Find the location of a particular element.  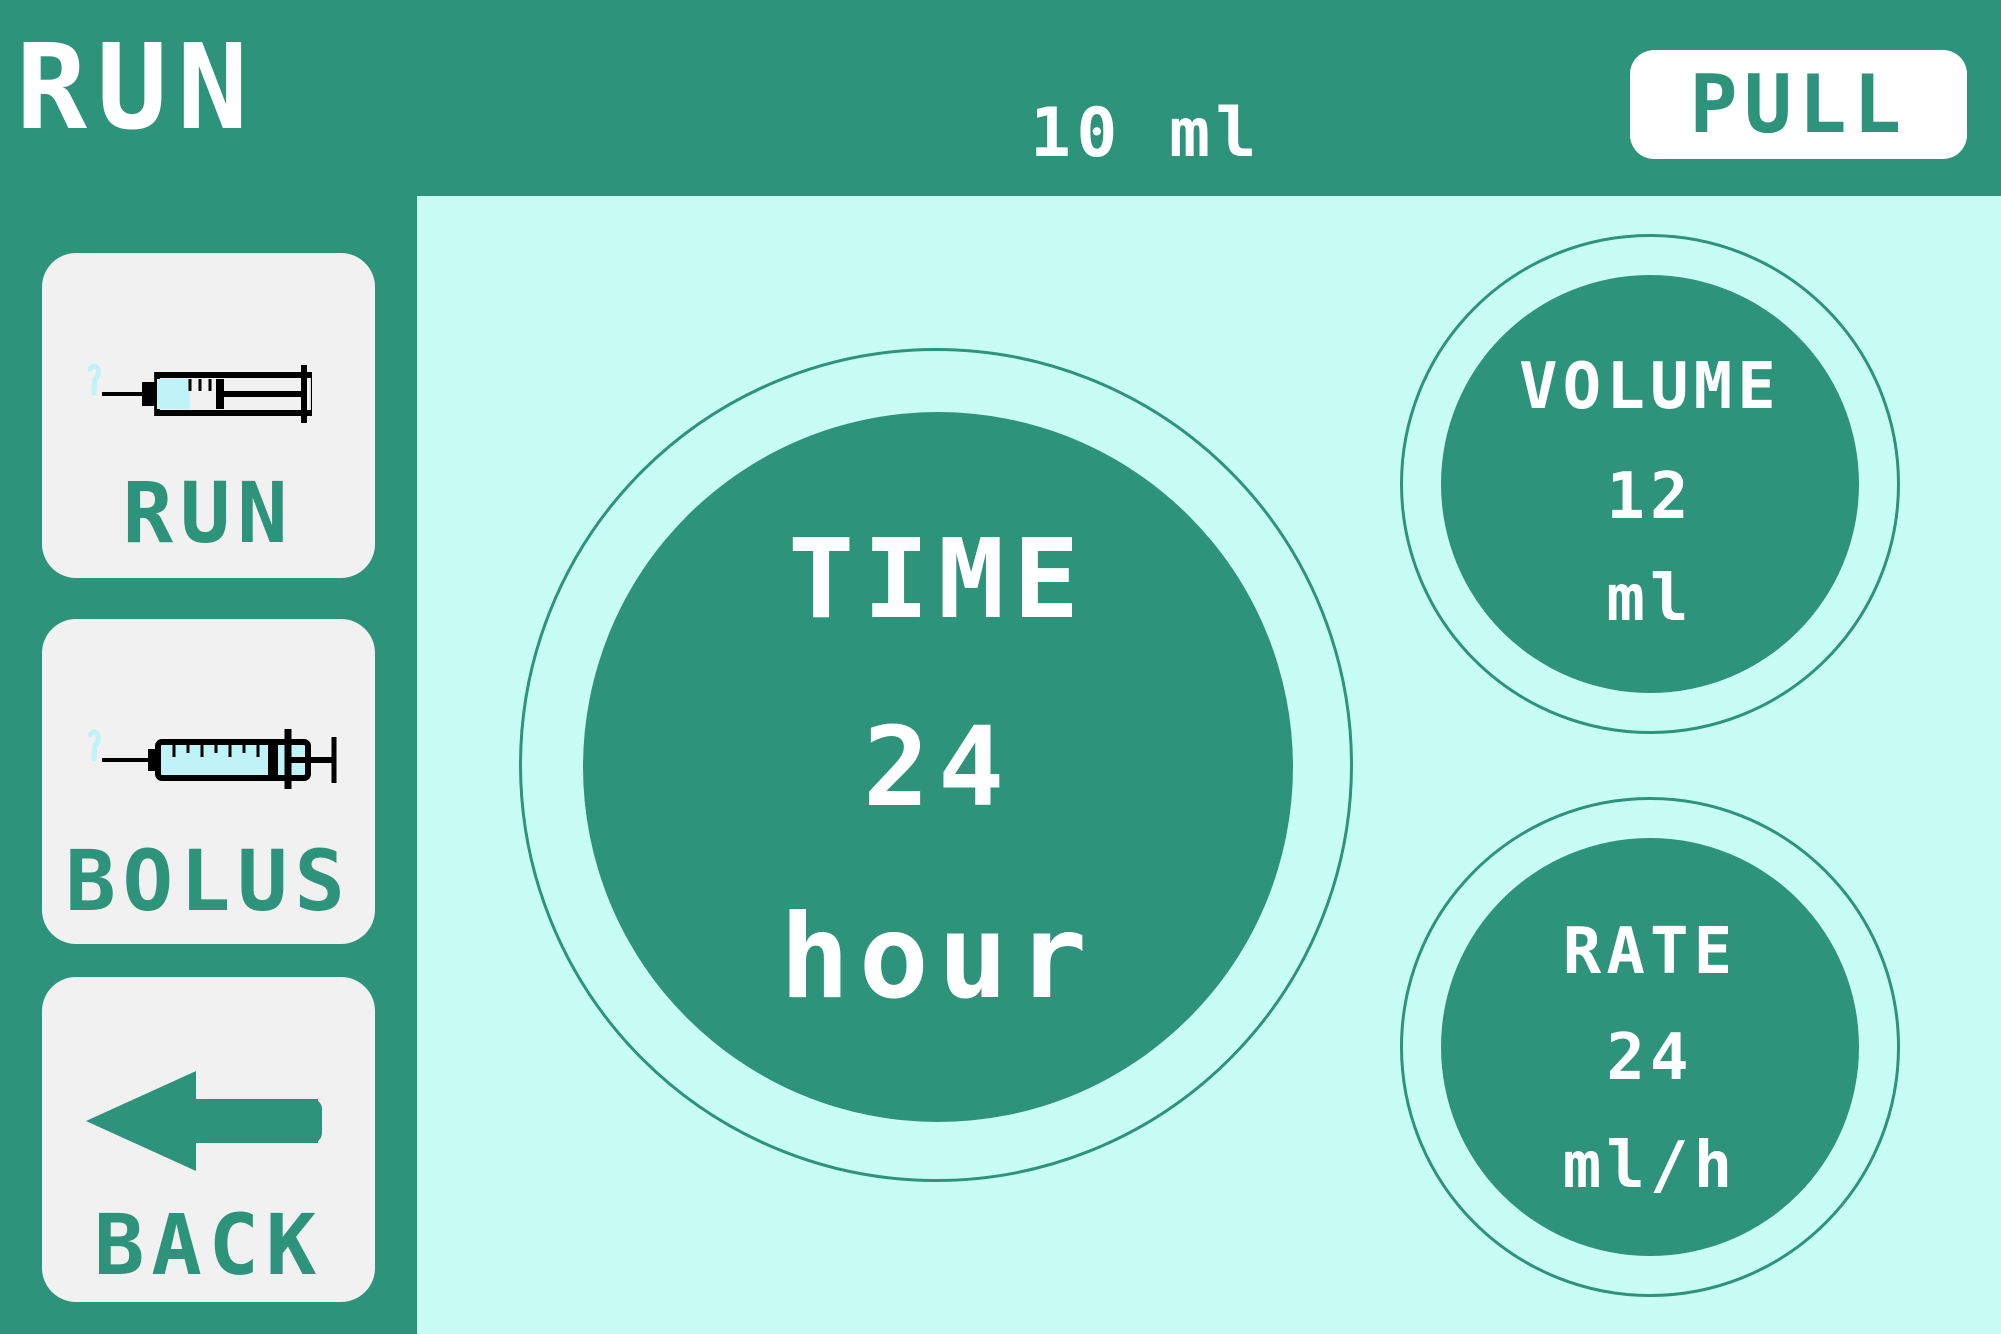

volume-value: 12 is located at coordinates (1650, 497).